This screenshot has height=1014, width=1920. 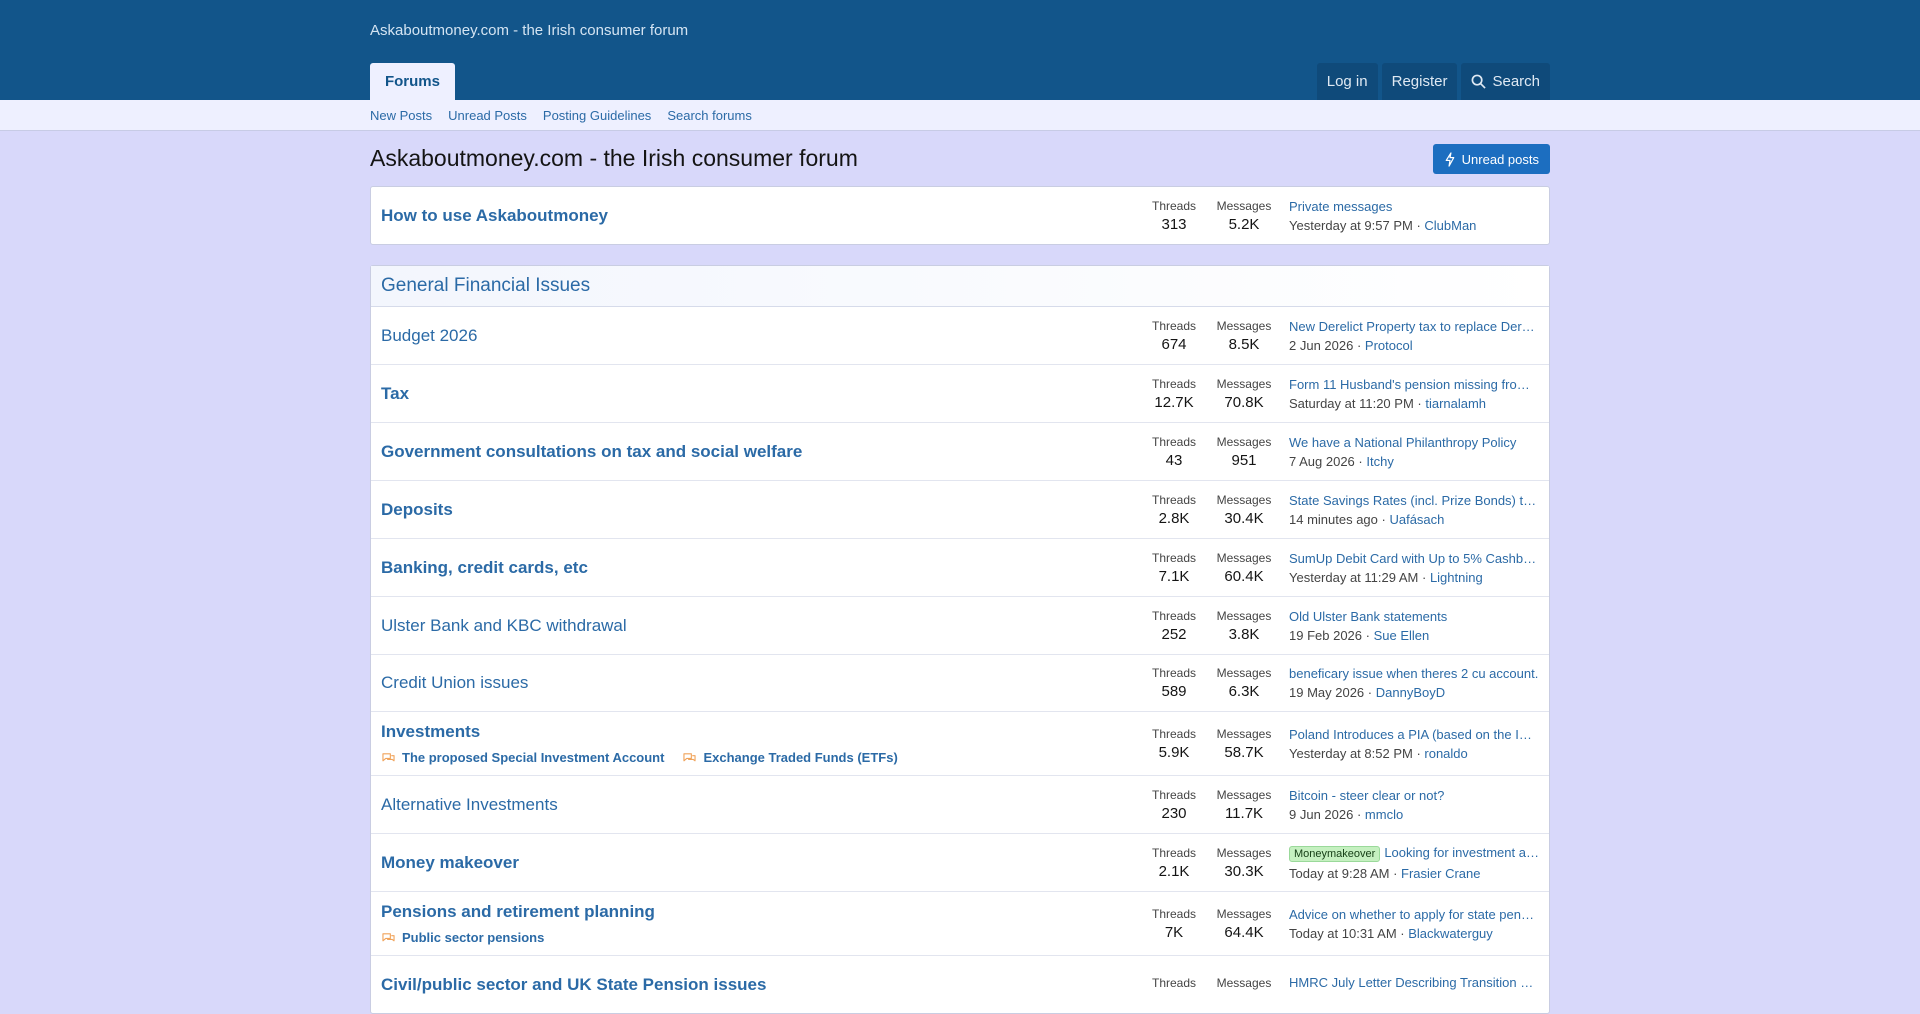 I want to click on forum-title: Money makeover, so click(x=450, y=862).